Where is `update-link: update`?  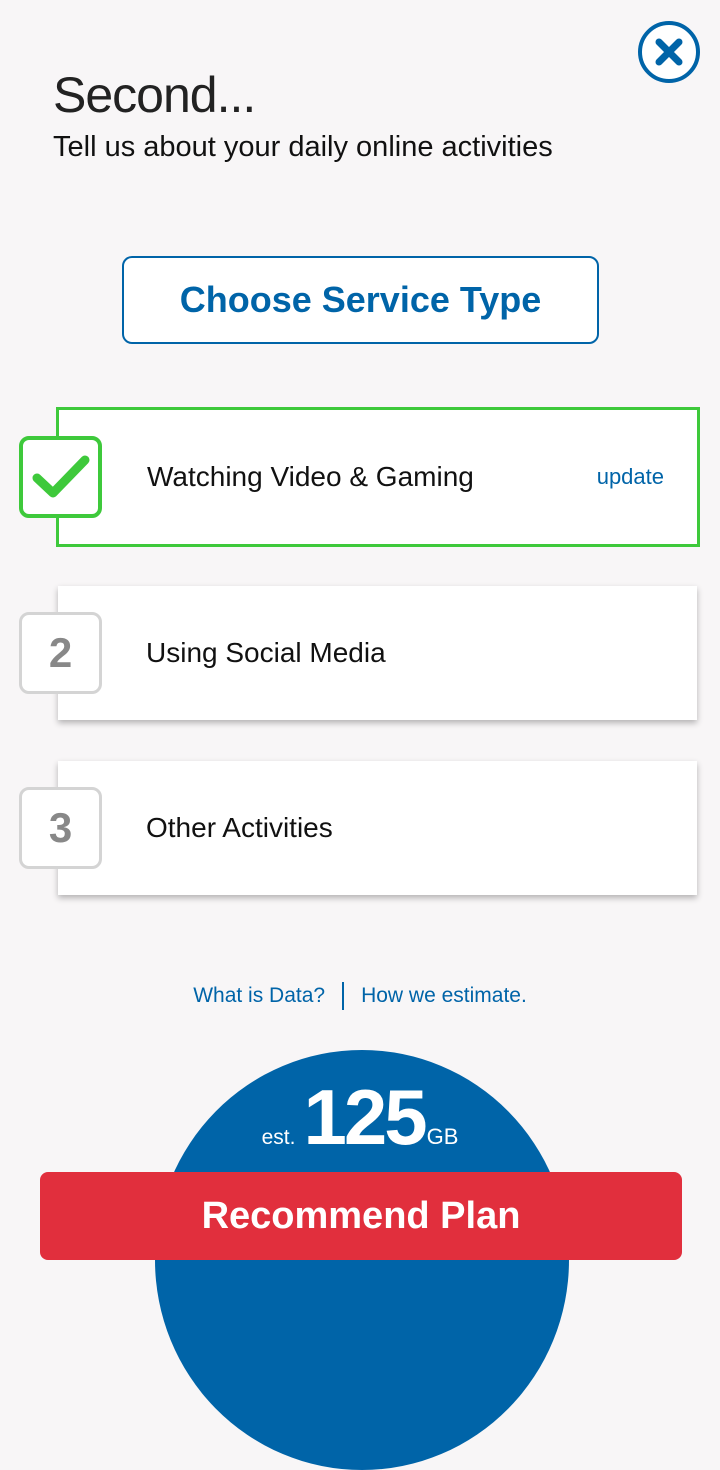 update-link: update is located at coordinates (630, 477).